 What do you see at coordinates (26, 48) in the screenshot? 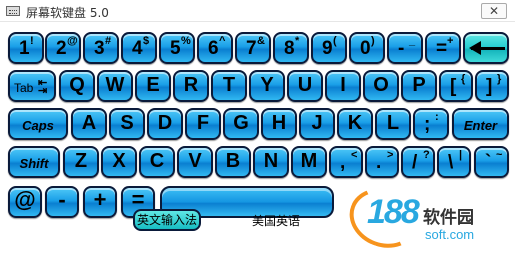
I see `key-1: 1!` at bounding box center [26, 48].